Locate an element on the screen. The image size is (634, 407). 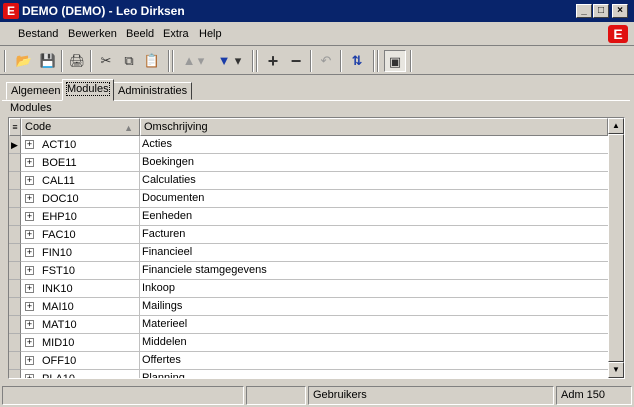
table-row: + PLA10 Planning is located at coordinates (308, 374).